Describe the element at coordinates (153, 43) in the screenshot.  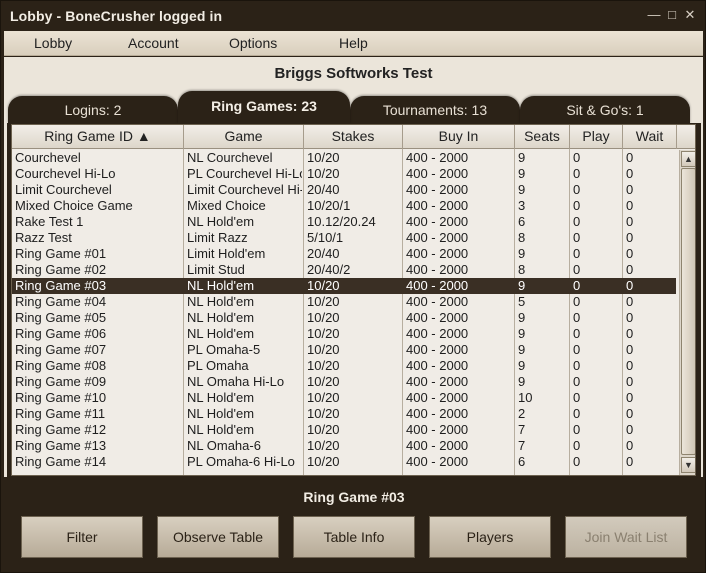
I see `menu-account: Account` at that location.